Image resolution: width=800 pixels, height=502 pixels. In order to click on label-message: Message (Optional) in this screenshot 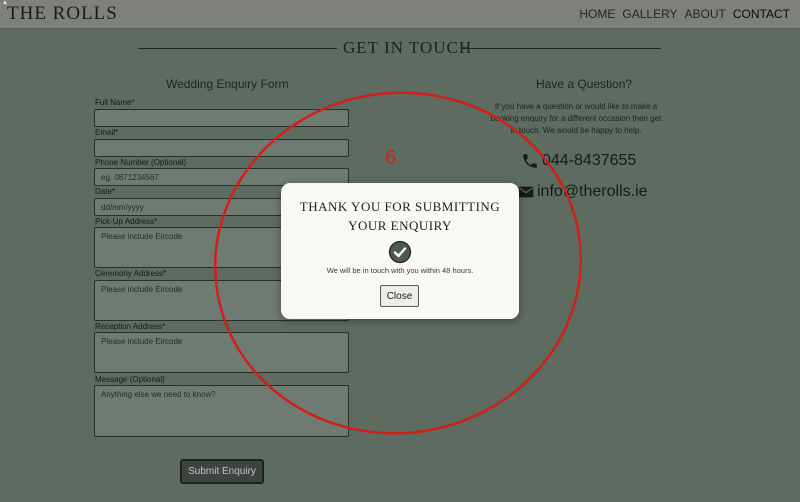, I will do `click(130, 379)`.